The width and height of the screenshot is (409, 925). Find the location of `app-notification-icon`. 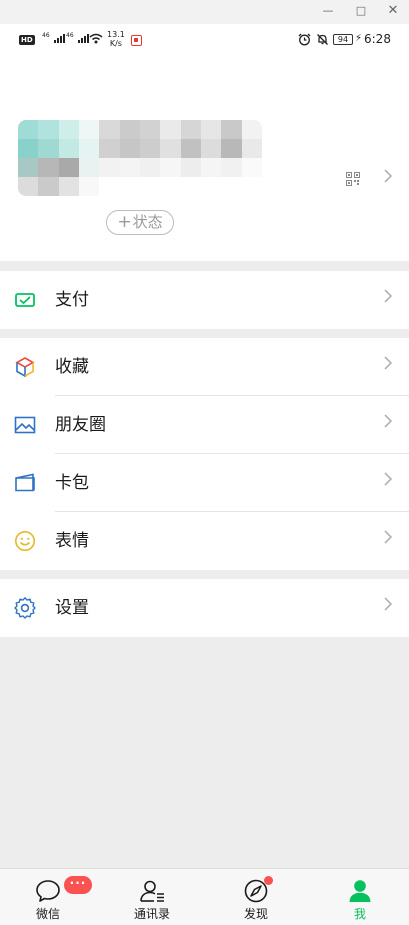

app-notification-icon is located at coordinates (136, 40).